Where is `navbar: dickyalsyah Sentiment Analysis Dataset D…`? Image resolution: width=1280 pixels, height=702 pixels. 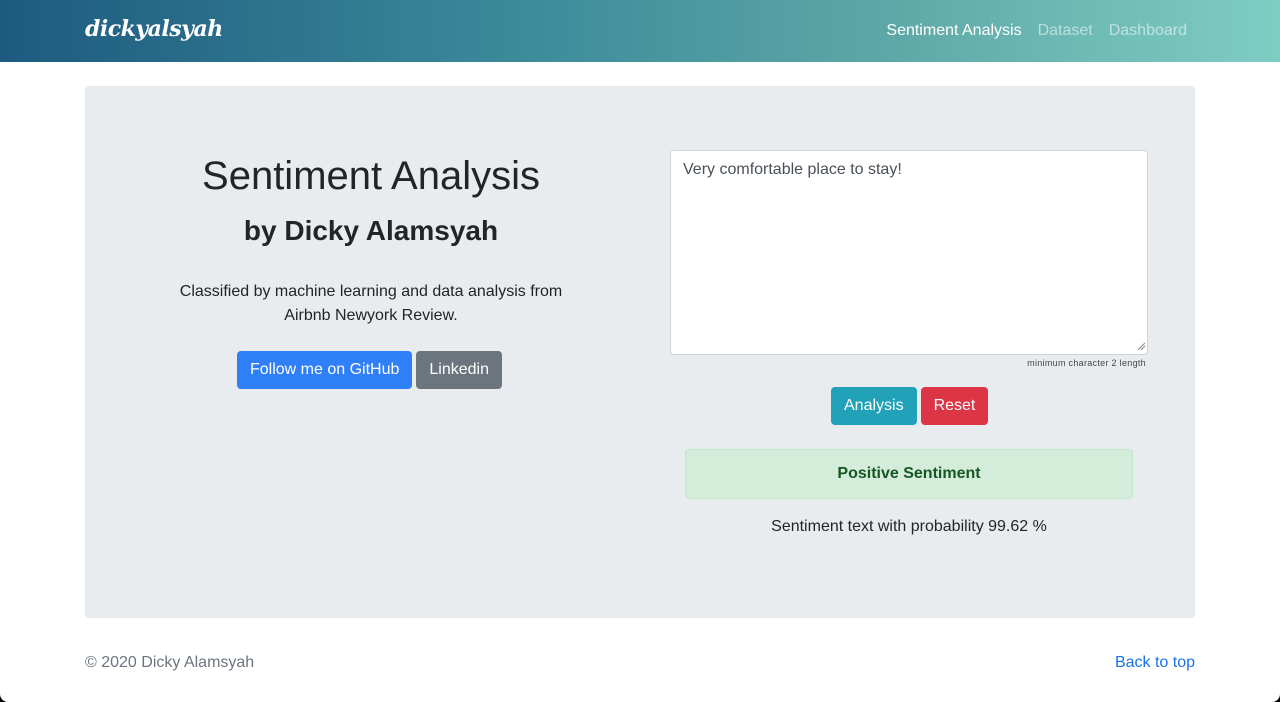
navbar: dickyalsyah Sentiment Analysis Dataset D… is located at coordinates (640, 31).